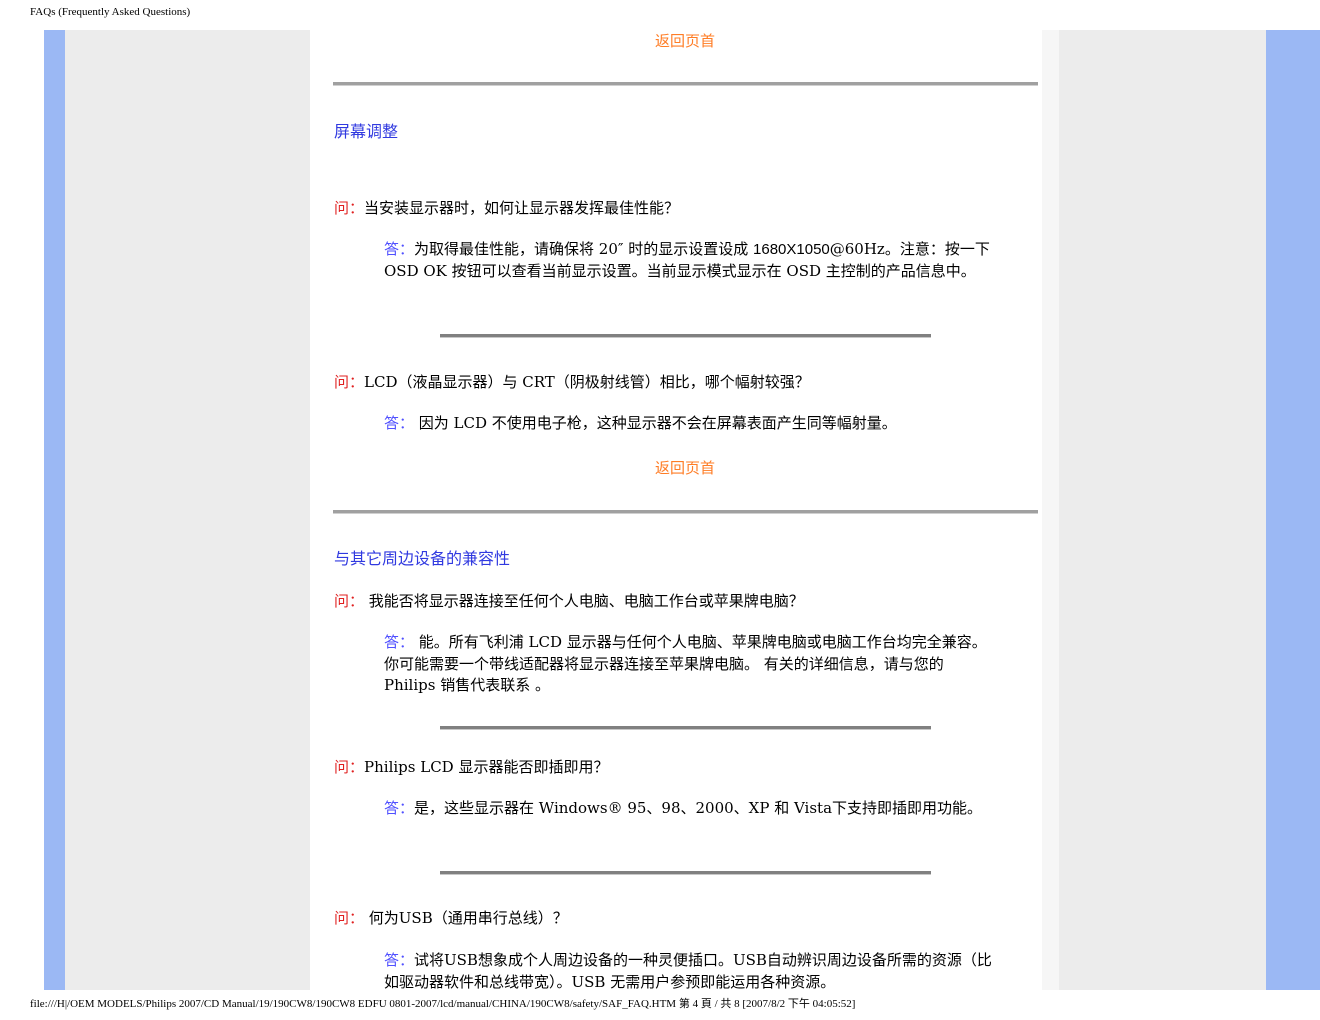 This screenshot has width=1320, height=1020. What do you see at coordinates (791, 249) in the screenshot?
I see `answer-resolution: 1680X1050` at bounding box center [791, 249].